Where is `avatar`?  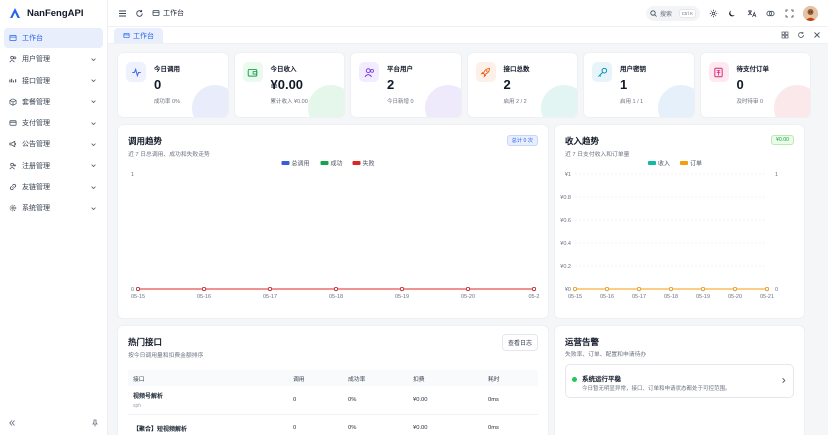
avatar is located at coordinates (810, 13).